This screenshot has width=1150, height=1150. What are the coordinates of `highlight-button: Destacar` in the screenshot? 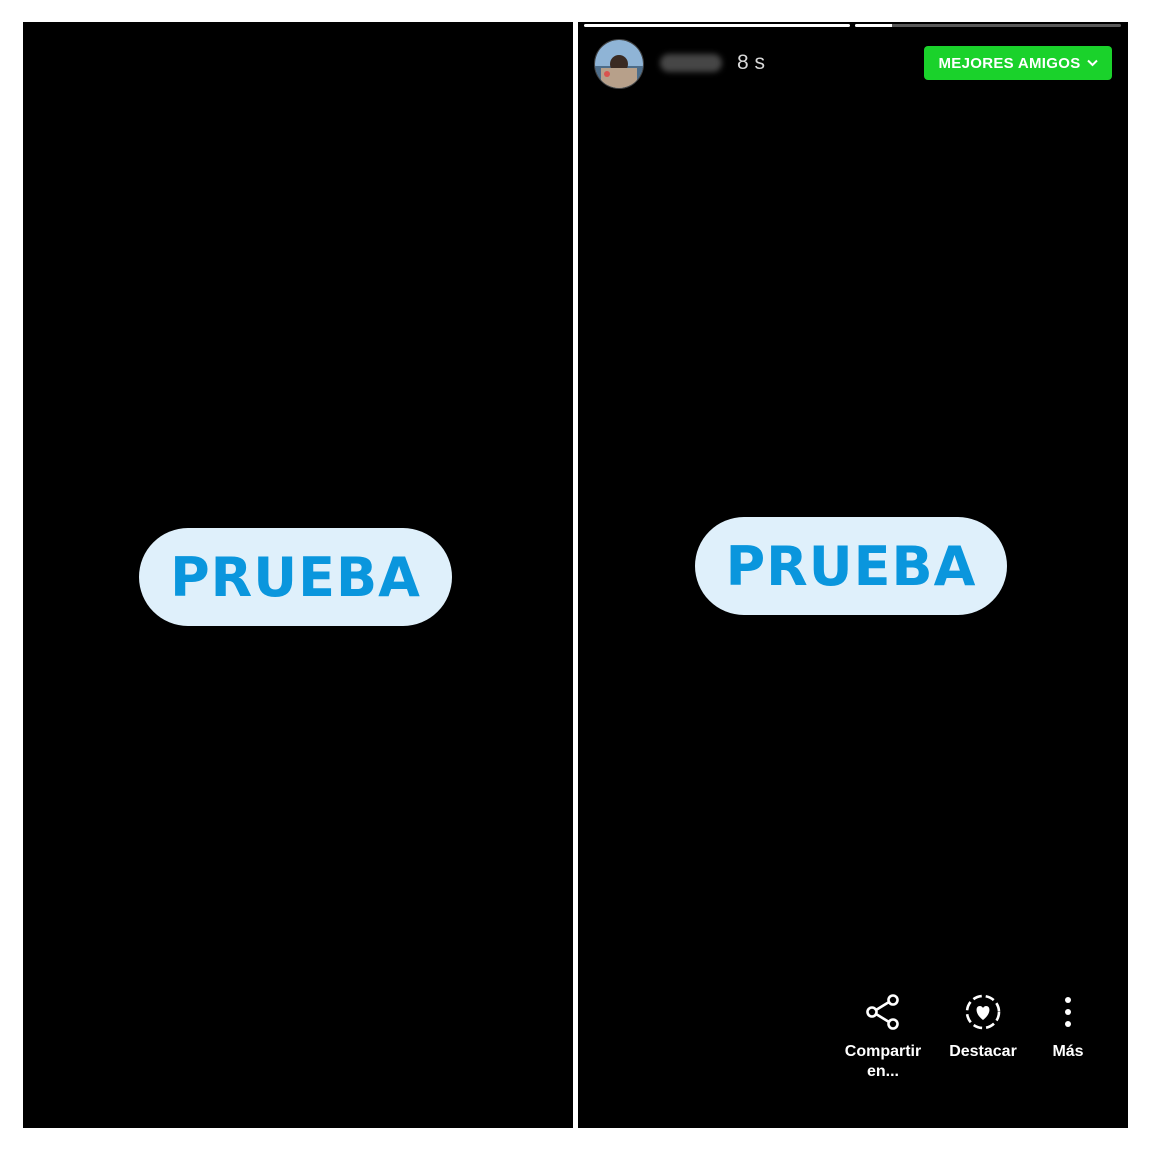 It's located at (983, 1027).